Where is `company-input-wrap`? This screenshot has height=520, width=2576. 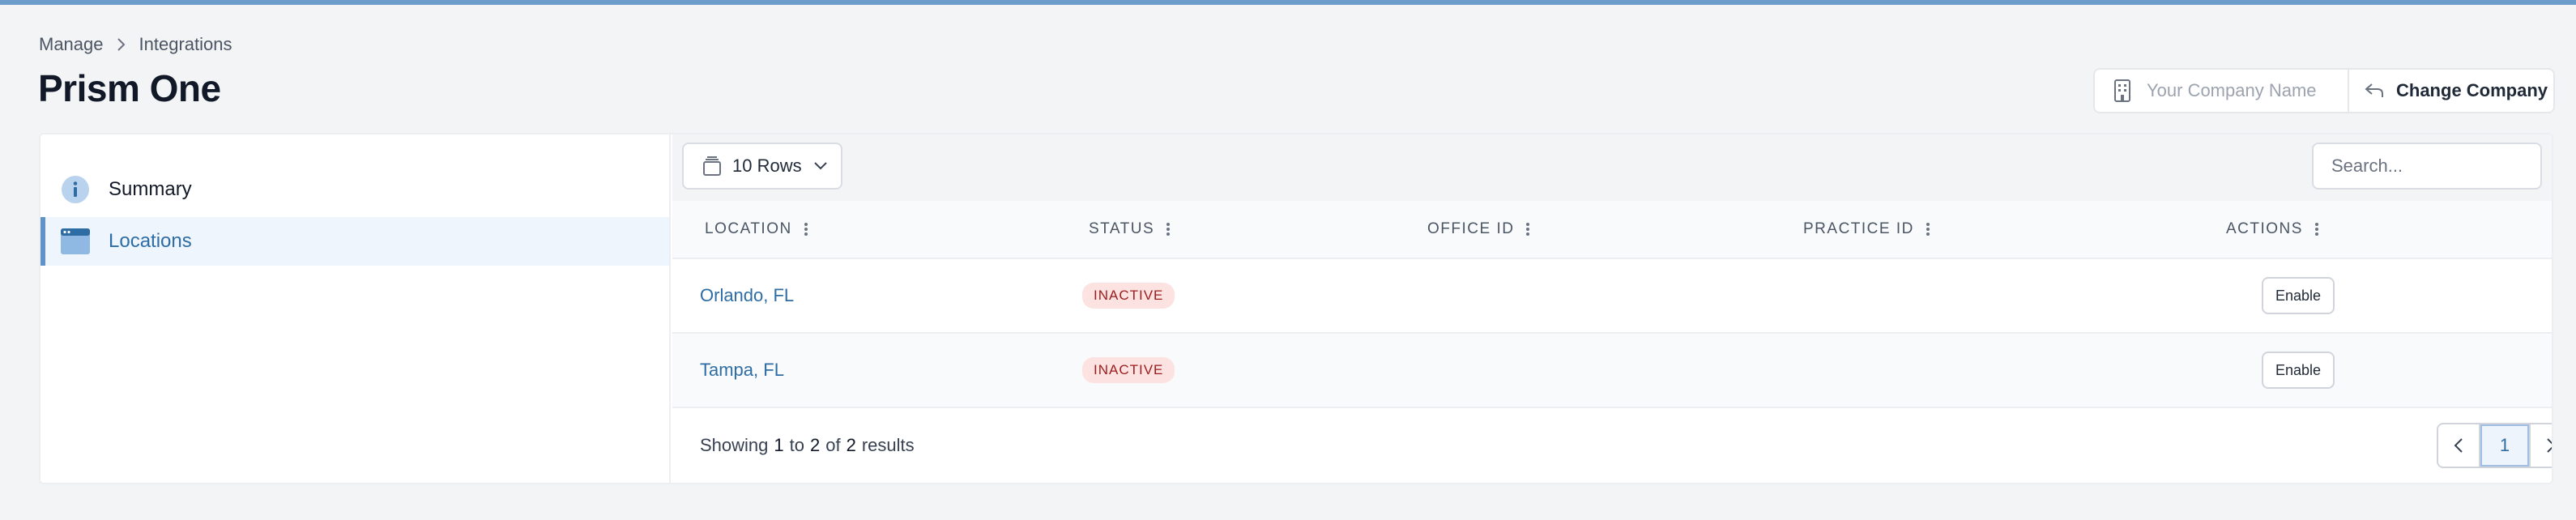
company-input-wrap is located at coordinates (2222, 91).